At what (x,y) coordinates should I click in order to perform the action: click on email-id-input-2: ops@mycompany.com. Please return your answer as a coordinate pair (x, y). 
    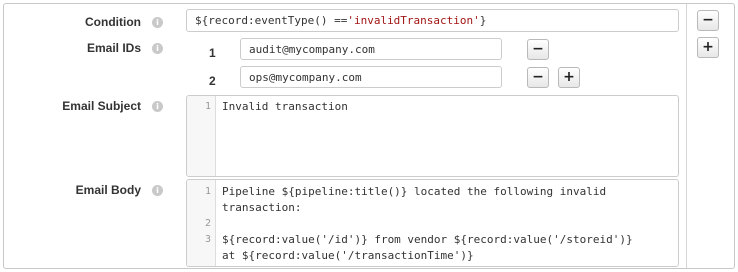
    Looking at the image, I should click on (371, 77).